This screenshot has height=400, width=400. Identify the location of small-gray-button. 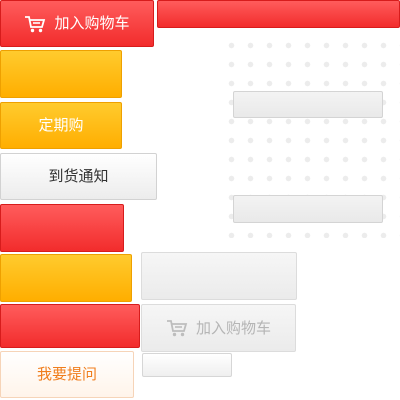
(187, 365).